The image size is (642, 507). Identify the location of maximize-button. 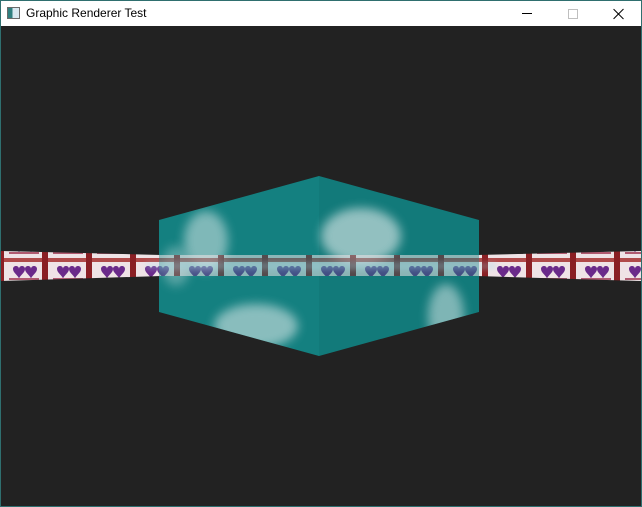
(573, 13).